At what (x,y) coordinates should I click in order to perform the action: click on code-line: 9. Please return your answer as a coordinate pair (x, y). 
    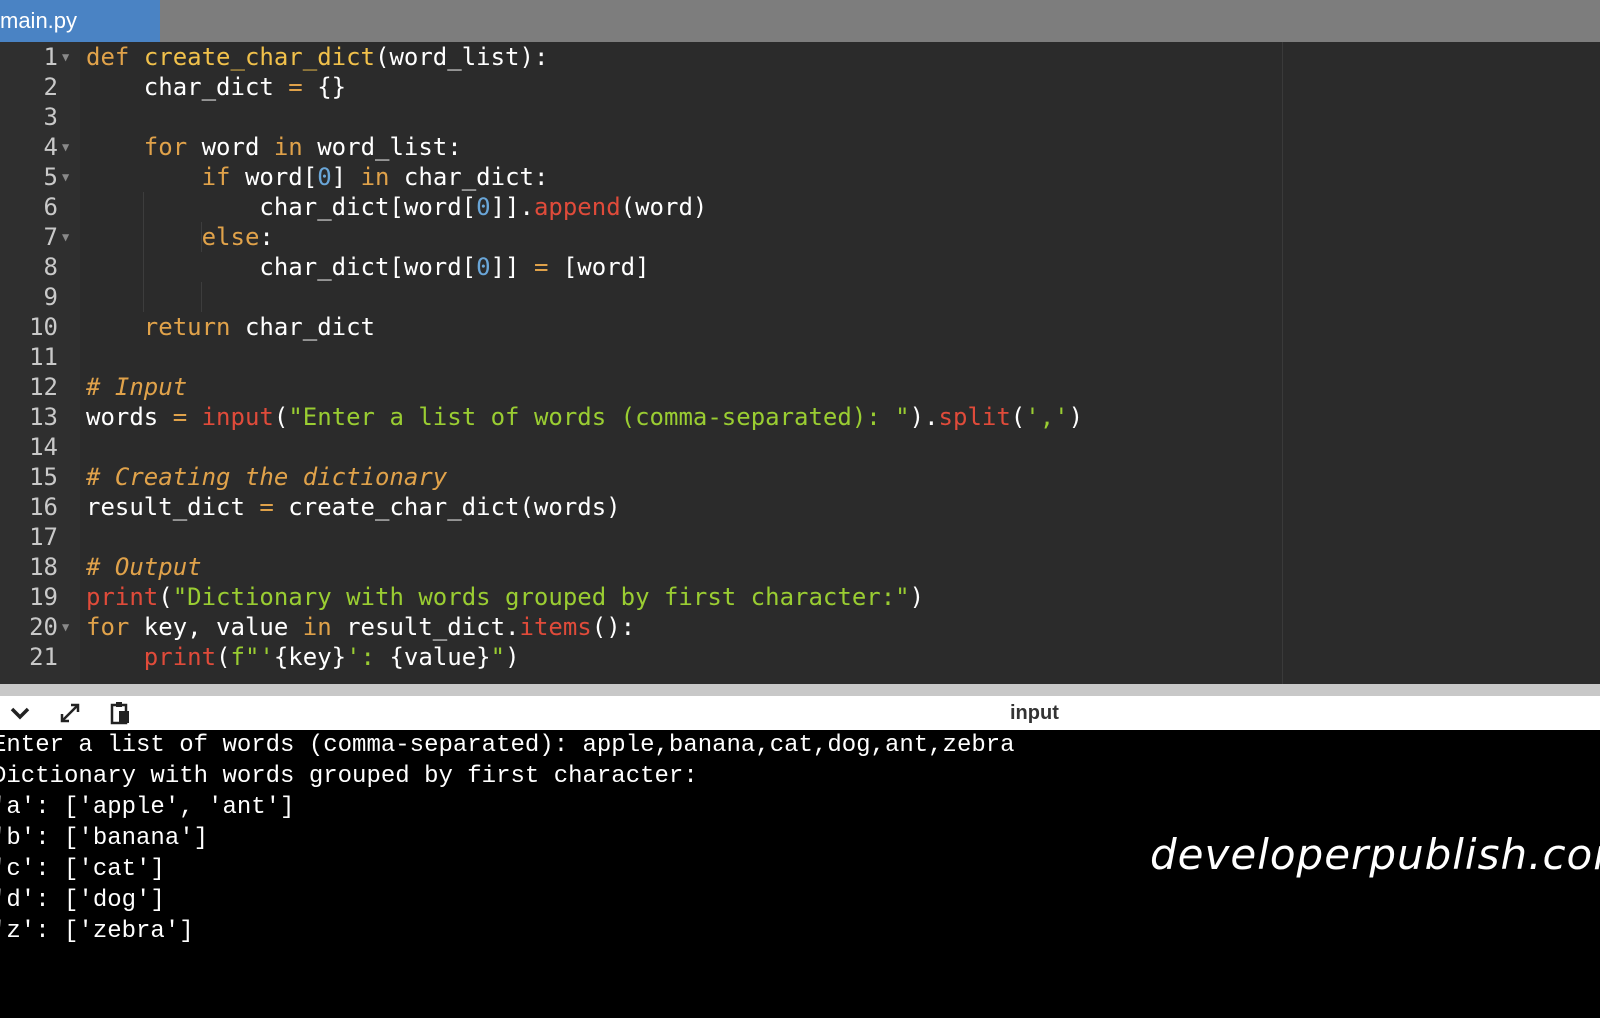
    Looking at the image, I should click on (800, 297).